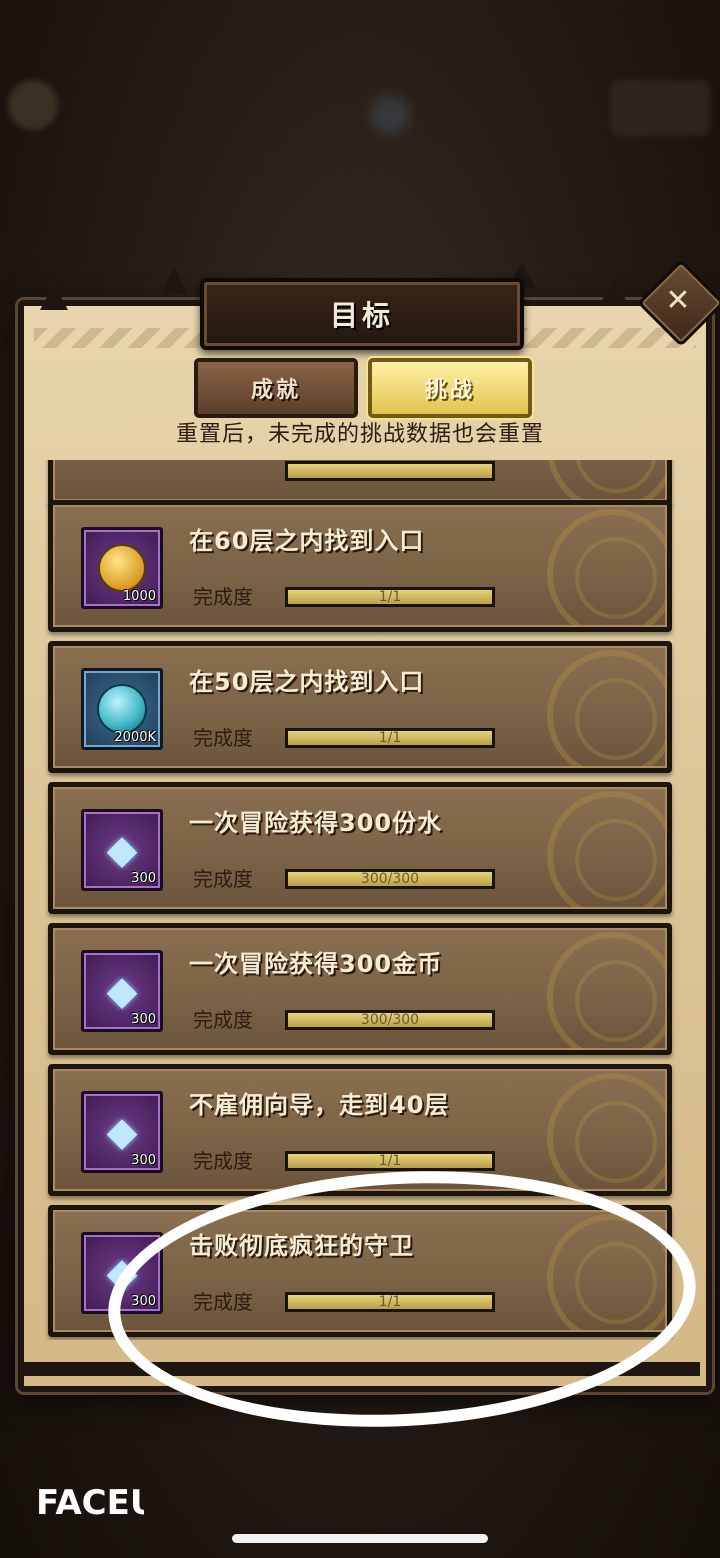 This screenshot has width=720, height=1558. What do you see at coordinates (33, 105) in the screenshot?
I see `background-avatar` at bounding box center [33, 105].